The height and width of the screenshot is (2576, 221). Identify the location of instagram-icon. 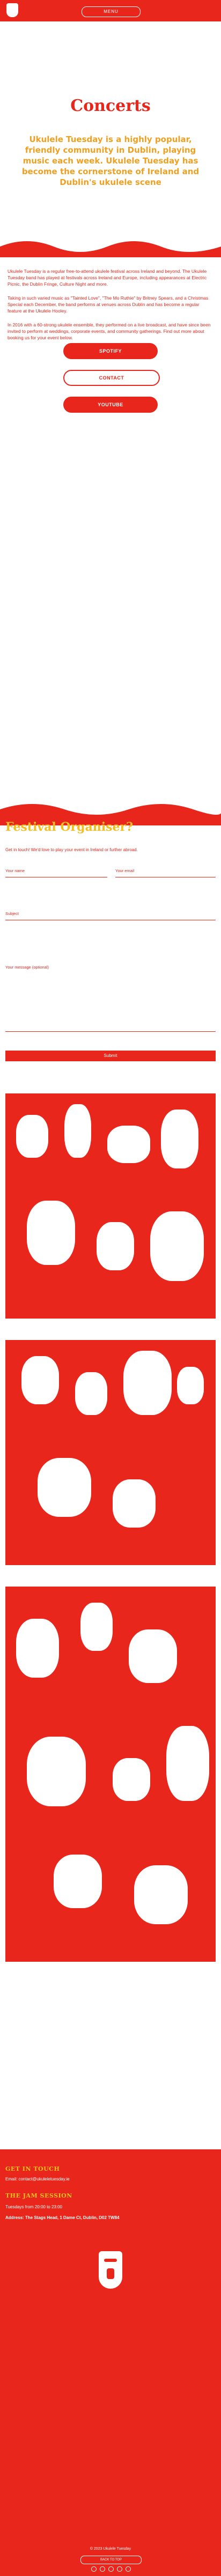
(94, 2569).